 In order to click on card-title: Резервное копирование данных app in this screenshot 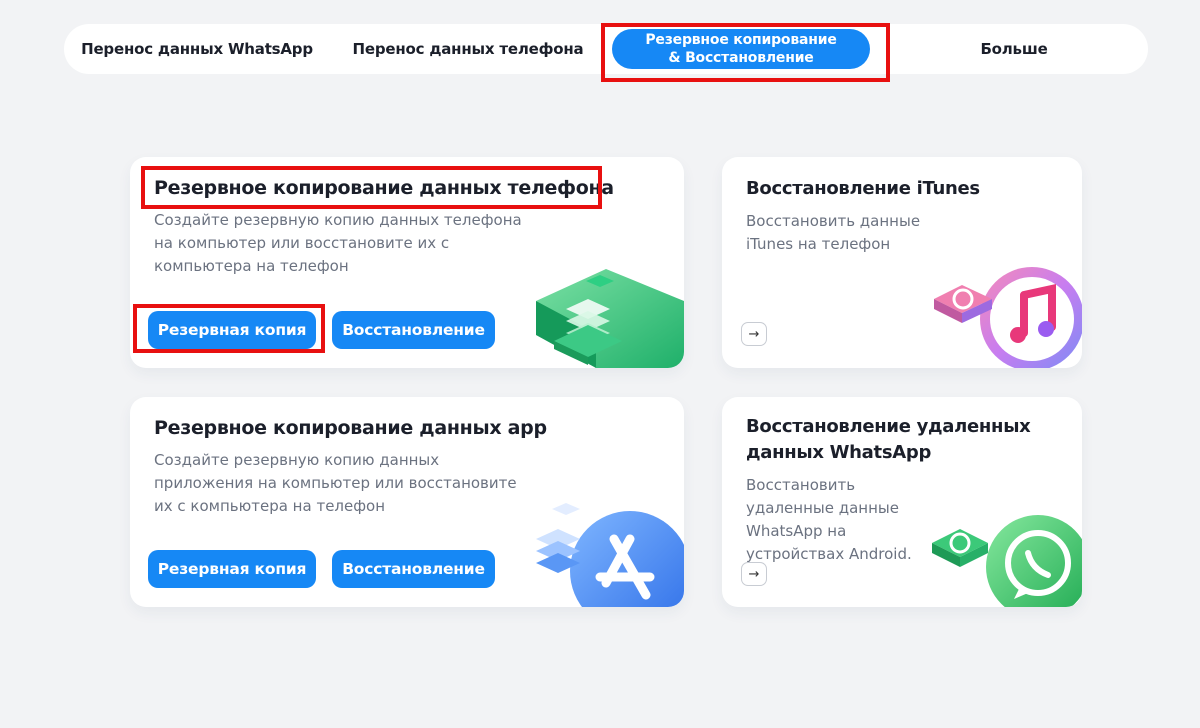, I will do `click(350, 428)`.